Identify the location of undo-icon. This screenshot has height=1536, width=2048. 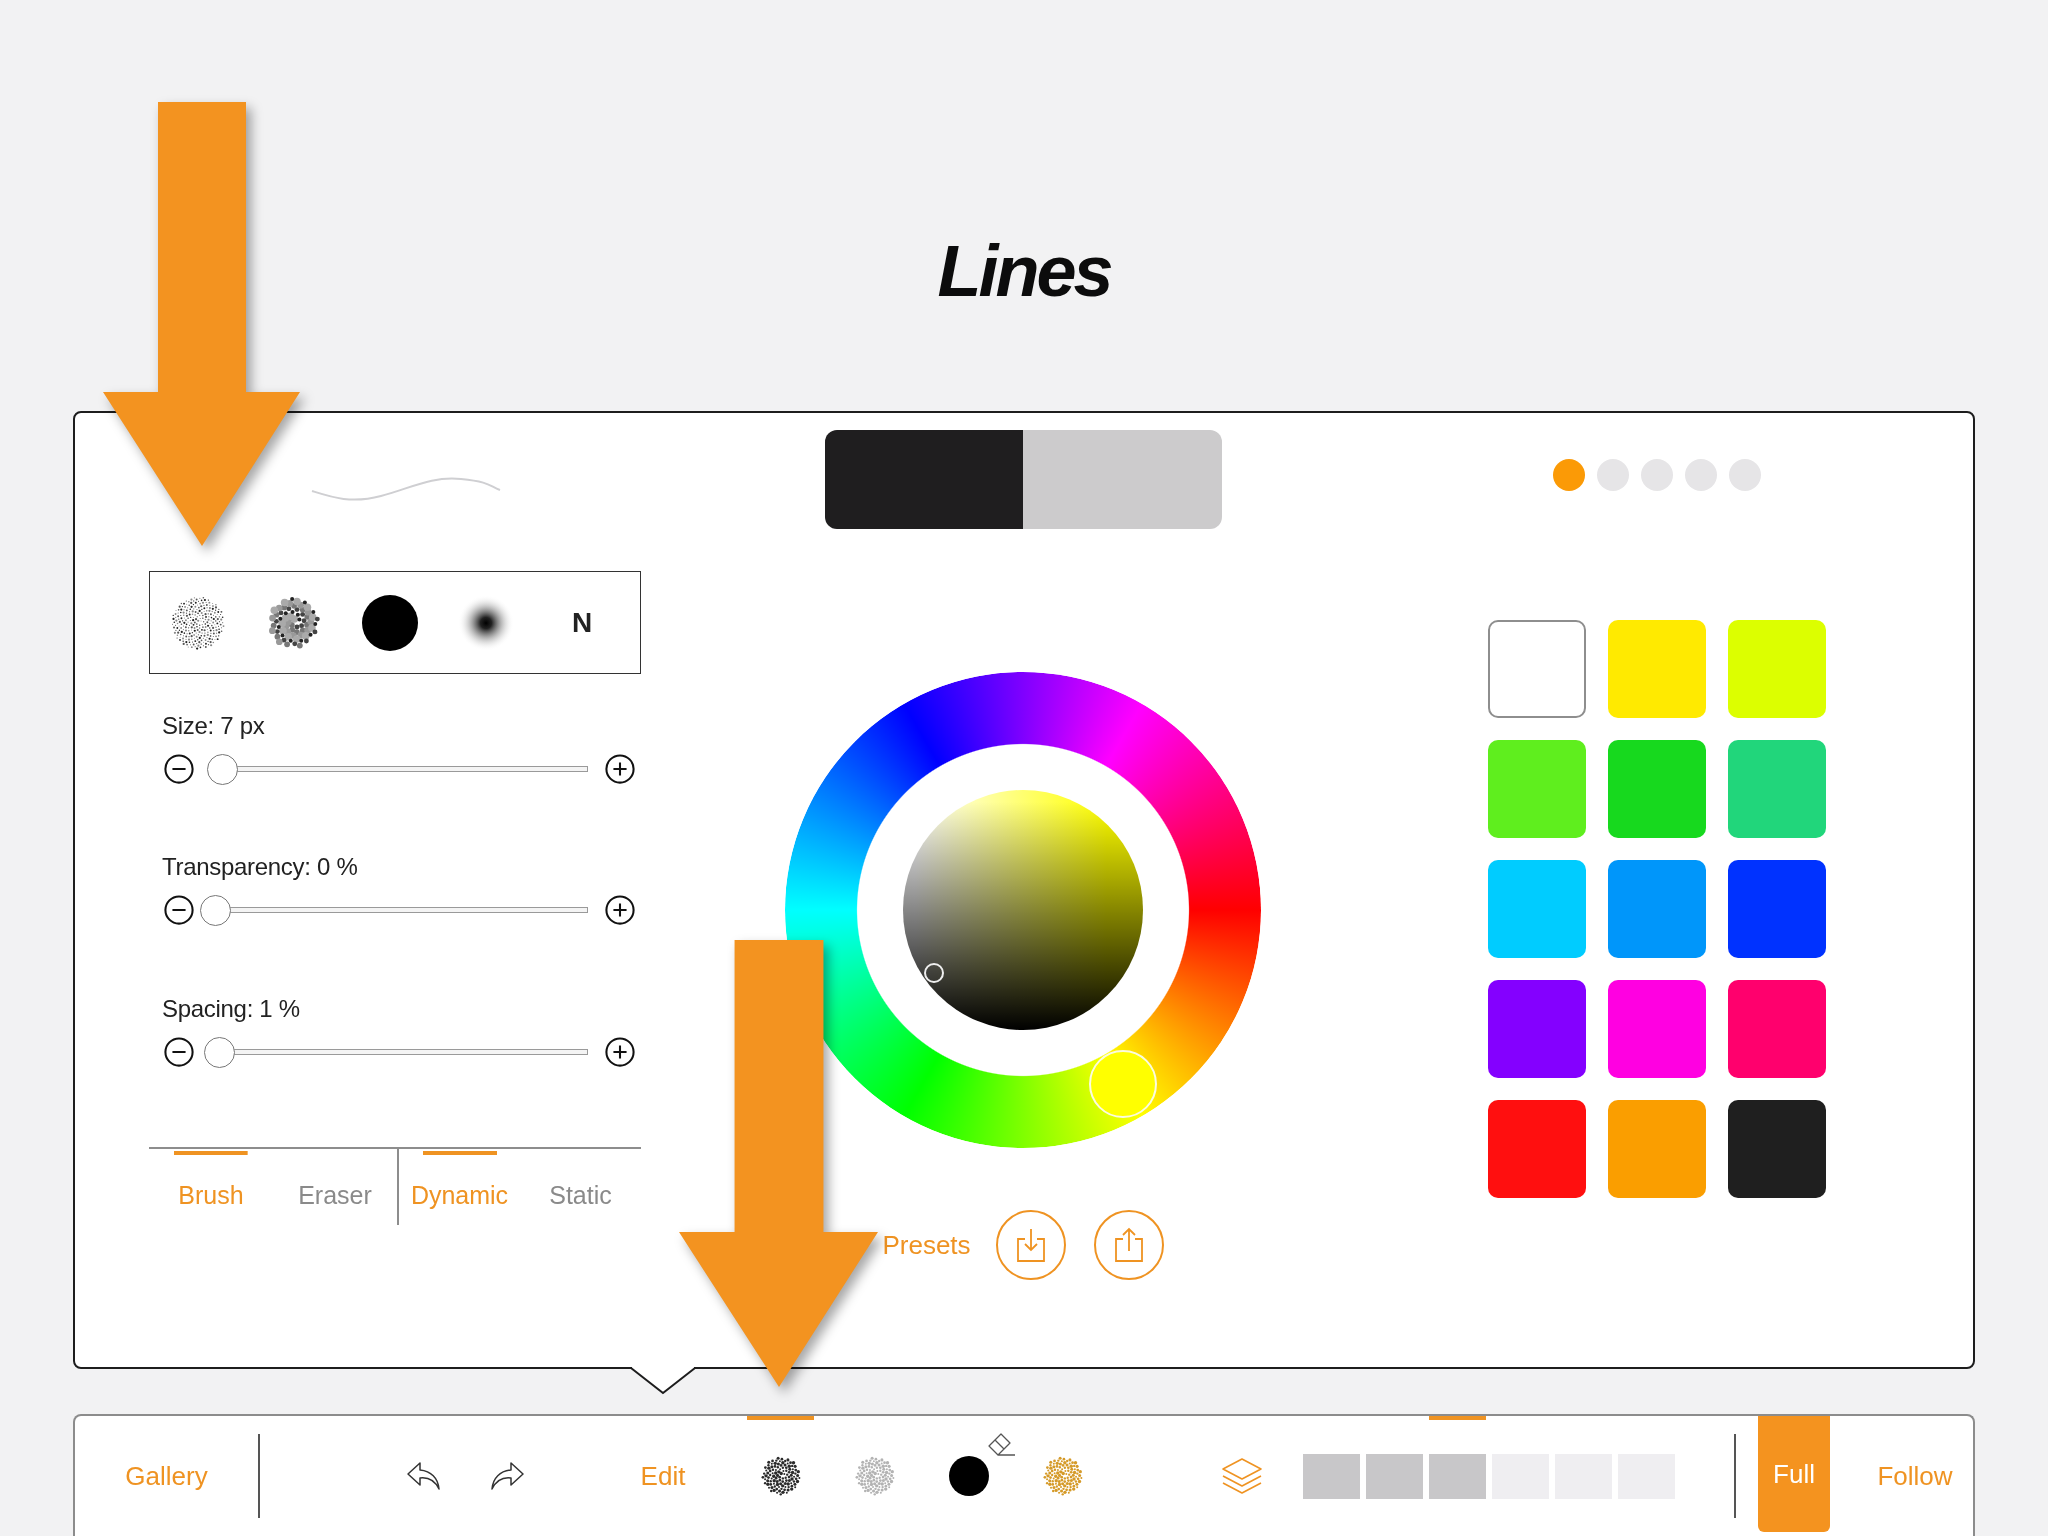
(424, 1476).